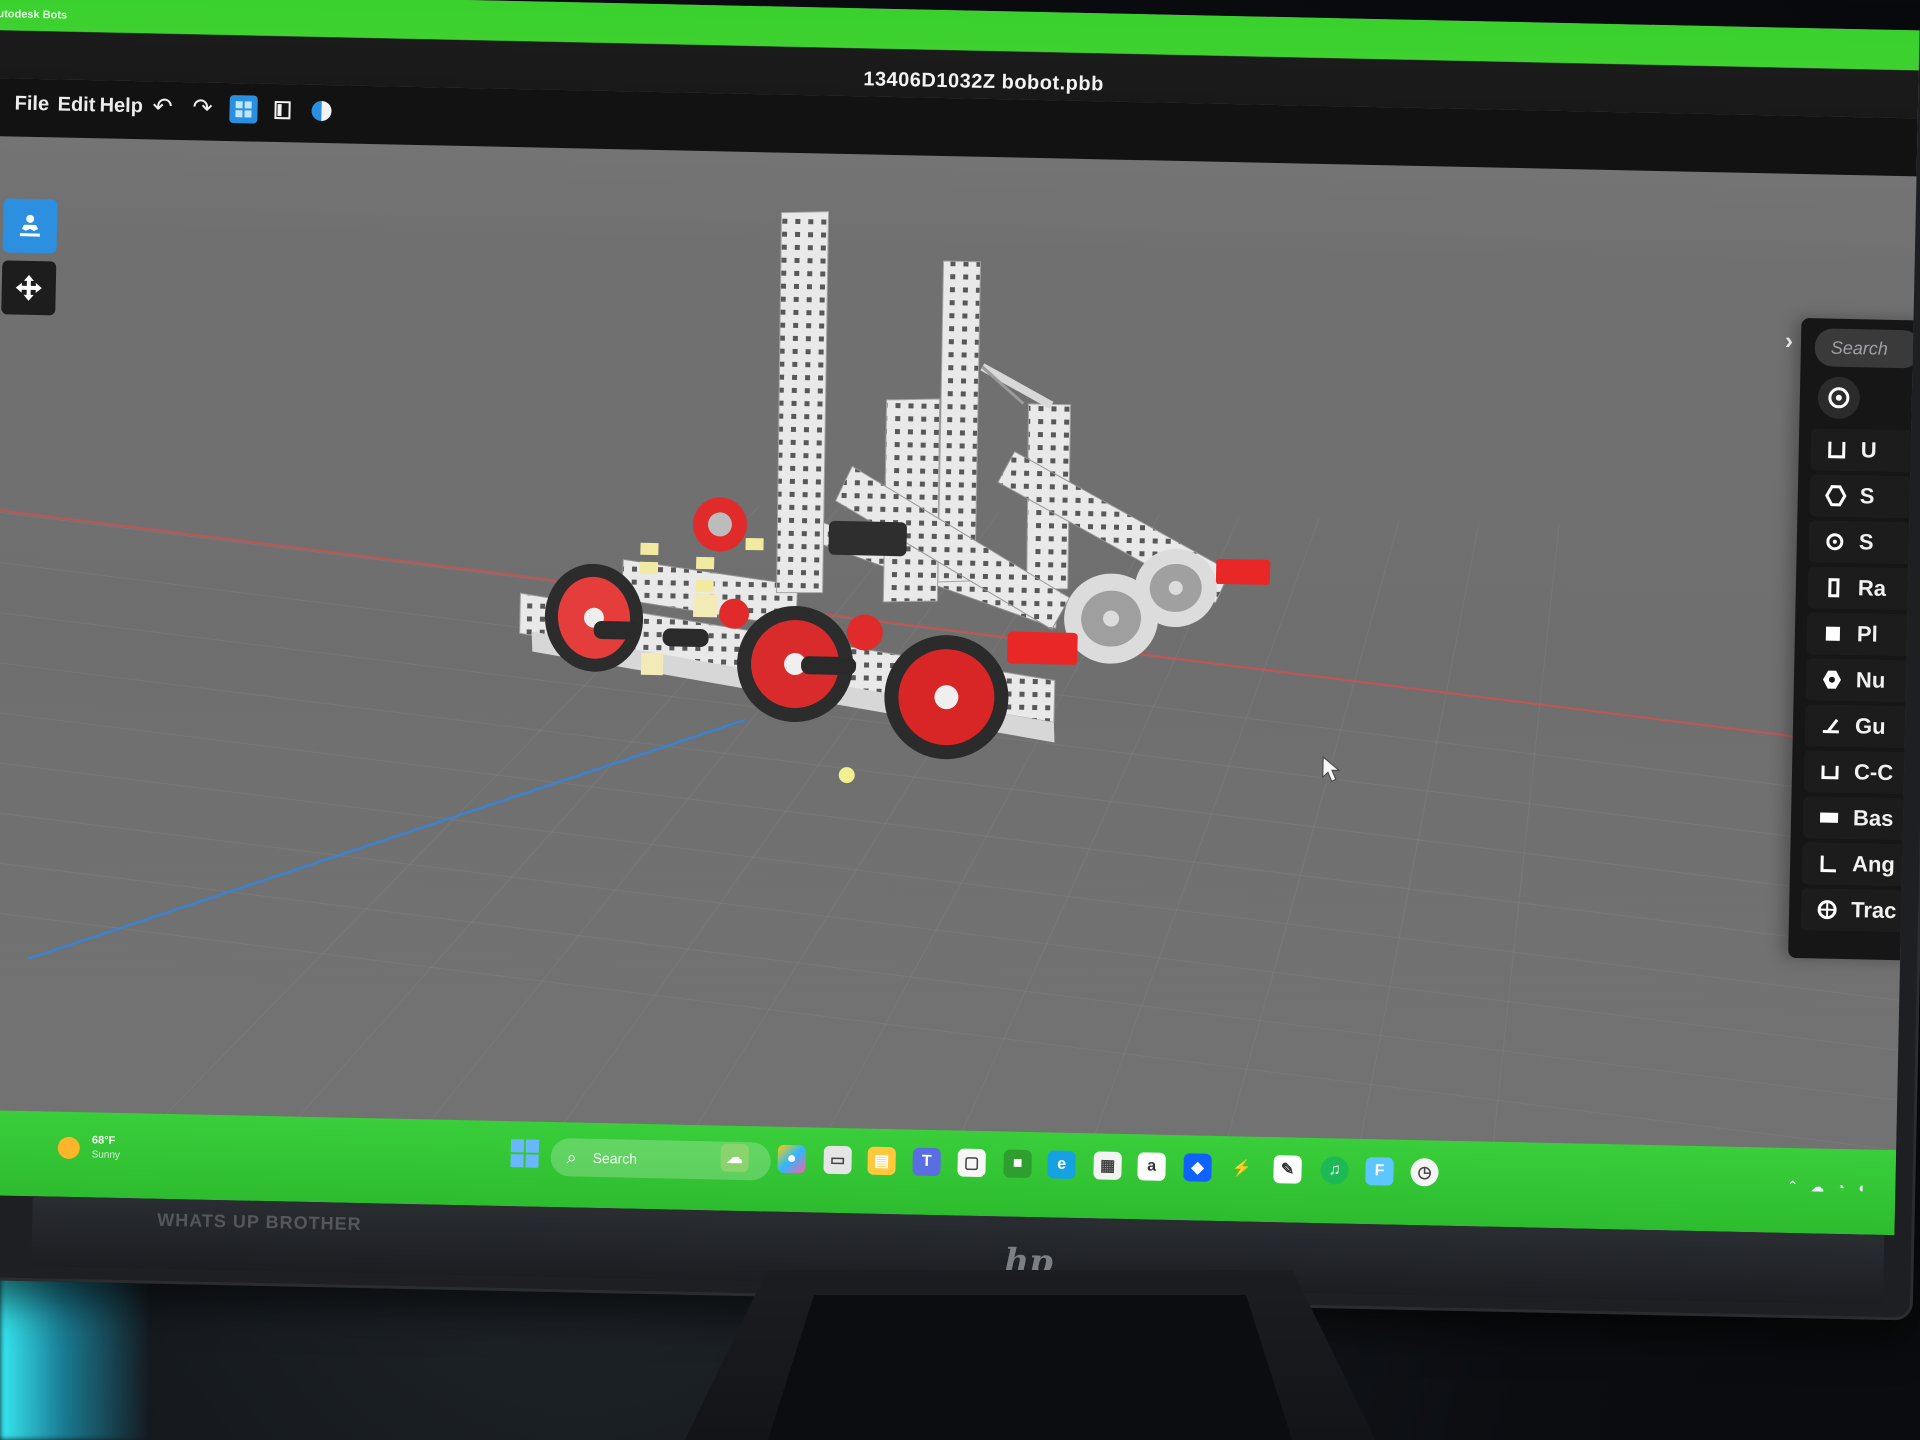 The height and width of the screenshot is (1440, 1920). Describe the element at coordinates (1830, 771) in the screenshot. I see `c-channel-icon` at that location.